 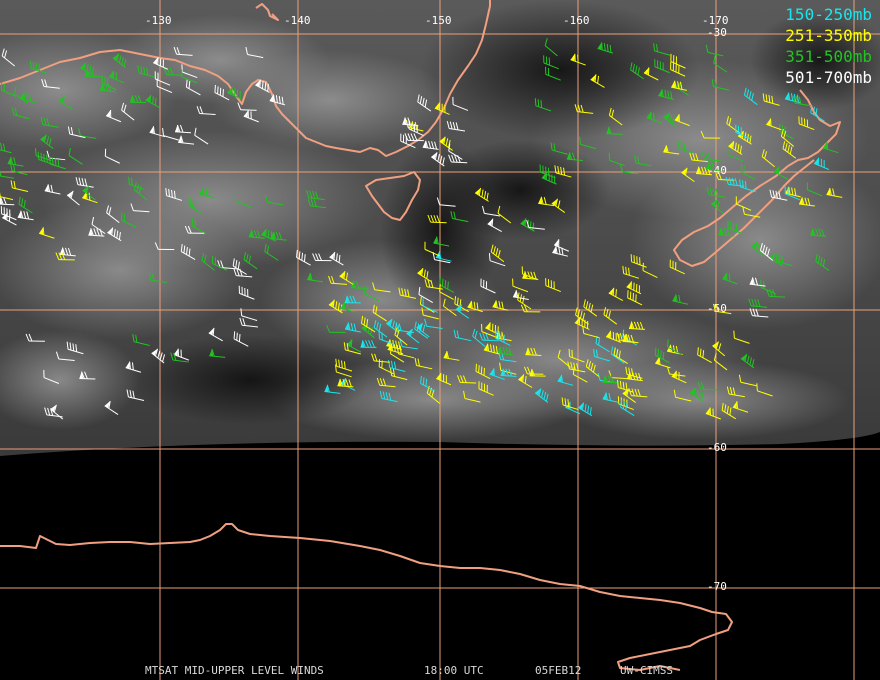 I want to click on satellite-label: MTSAT MID-UPPER LEVEL WINDS, so click(x=234, y=670).